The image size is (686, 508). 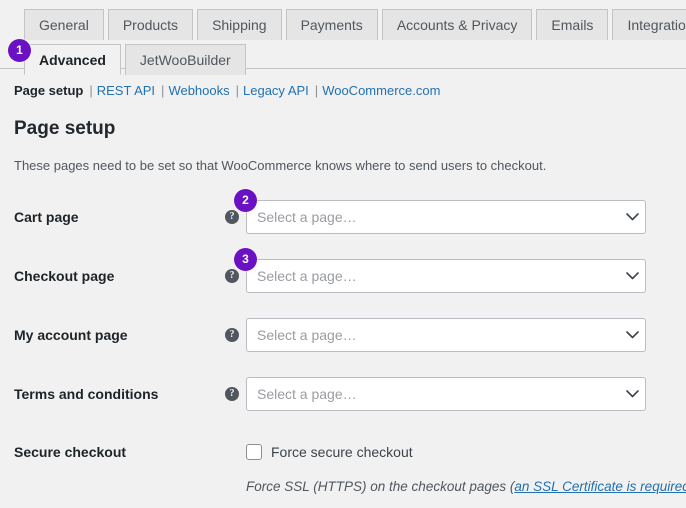 I want to click on subnav-item-webhooks: Webhooks, so click(x=198, y=90).